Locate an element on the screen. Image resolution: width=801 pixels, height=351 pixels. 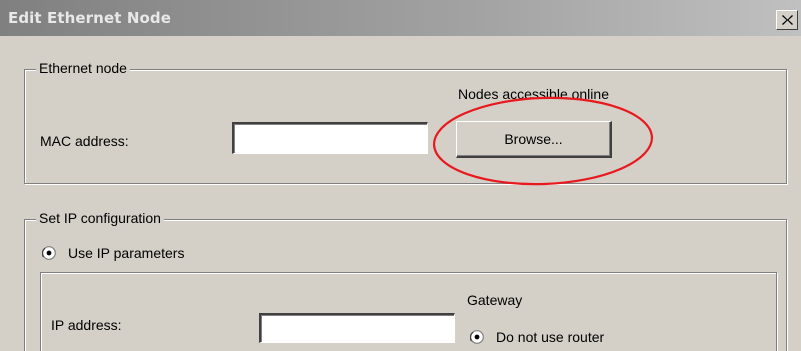
do-not-use-router-radio: Do not use router is located at coordinates (570, 338).